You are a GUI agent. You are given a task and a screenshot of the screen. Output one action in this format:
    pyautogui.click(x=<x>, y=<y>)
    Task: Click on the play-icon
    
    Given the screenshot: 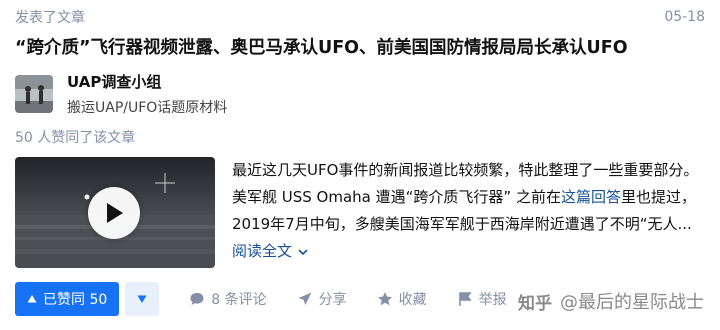 What is the action you would take?
    pyautogui.click(x=115, y=213)
    